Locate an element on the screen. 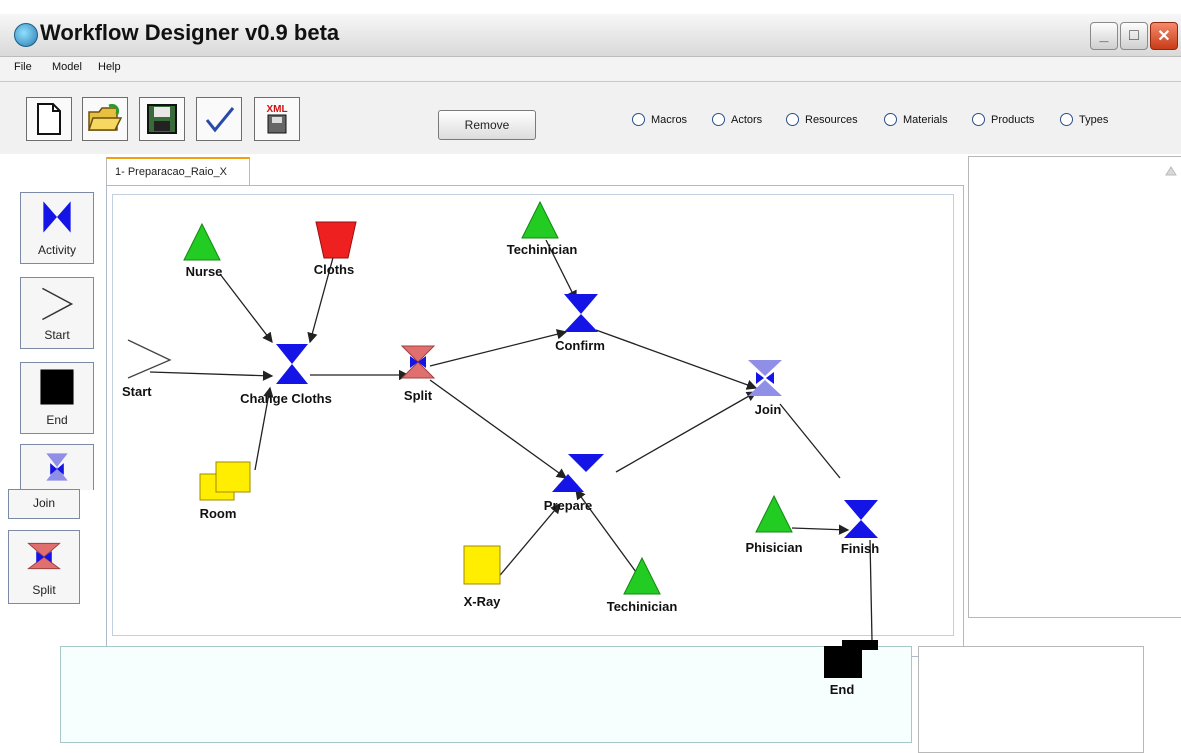  edge-physician-finish is located at coordinates (820, 529).